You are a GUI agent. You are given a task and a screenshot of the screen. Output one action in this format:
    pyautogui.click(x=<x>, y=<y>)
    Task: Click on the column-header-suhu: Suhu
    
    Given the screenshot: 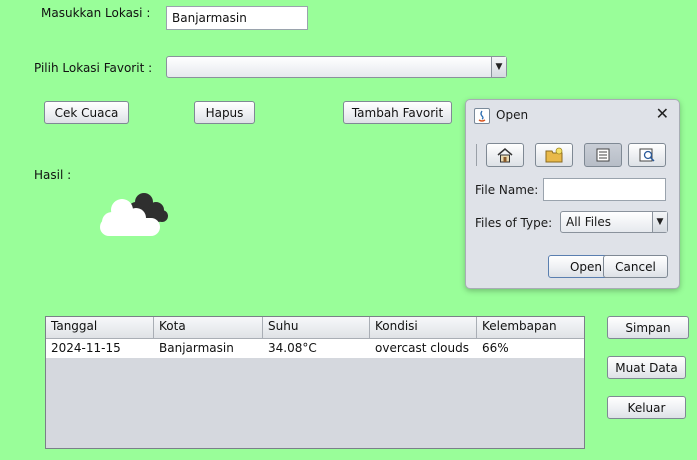 What is the action you would take?
    pyautogui.click(x=316, y=327)
    